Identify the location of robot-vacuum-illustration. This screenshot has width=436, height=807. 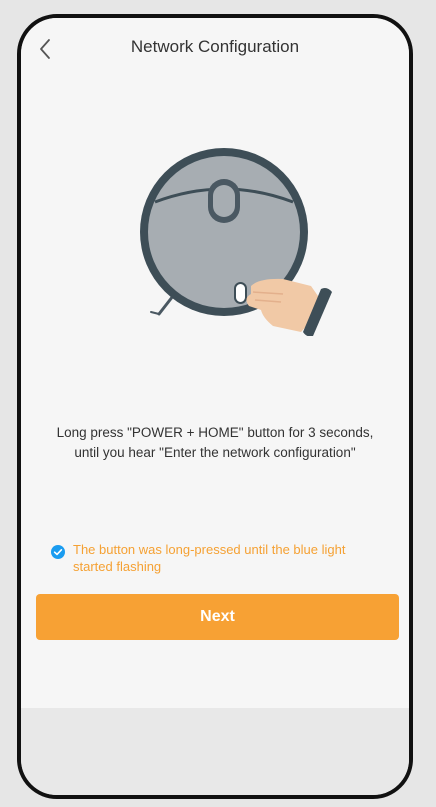
(238, 241).